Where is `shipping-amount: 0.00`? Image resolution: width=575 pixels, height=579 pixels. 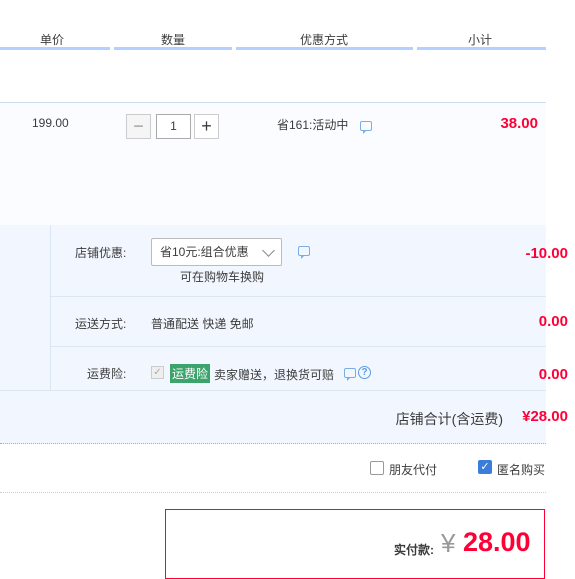 shipping-amount: 0.00 is located at coordinates (553, 321).